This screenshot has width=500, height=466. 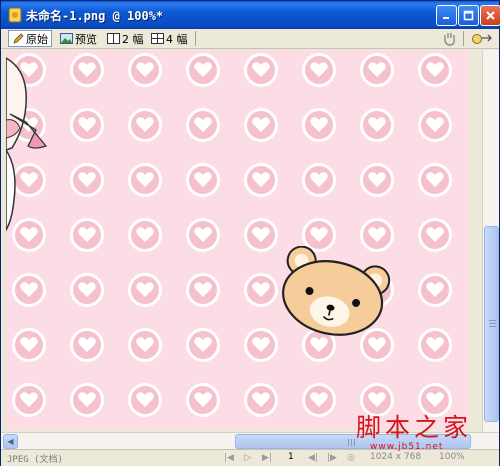 I want to click on close-button, so click(x=490, y=15).